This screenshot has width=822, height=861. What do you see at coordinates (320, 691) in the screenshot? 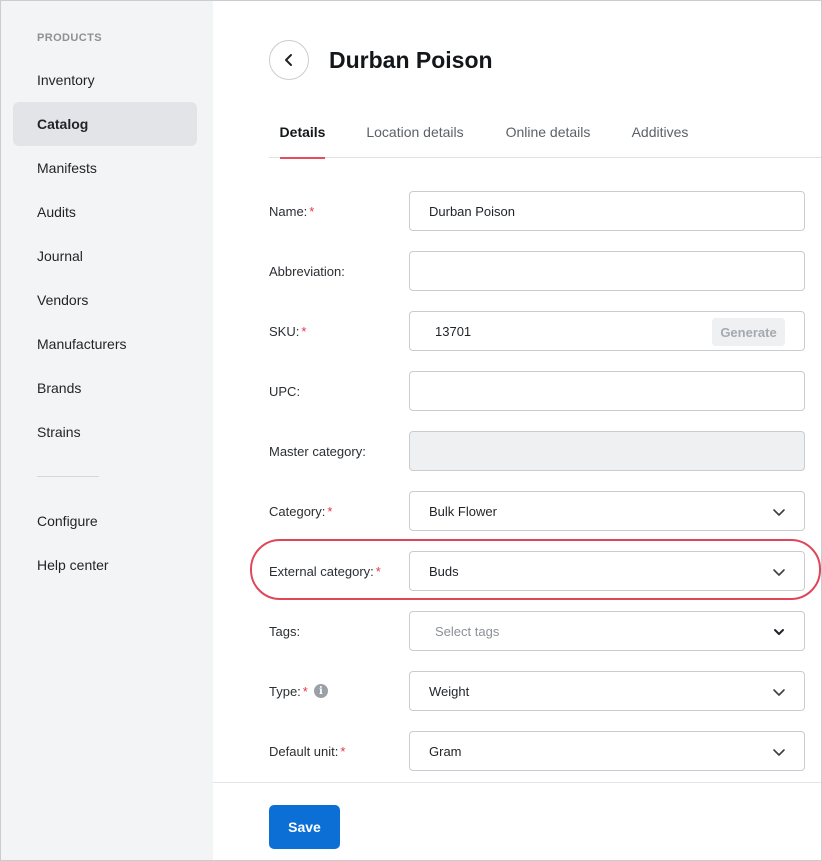
I see `info-icon: i` at bounding box center [320, 691].